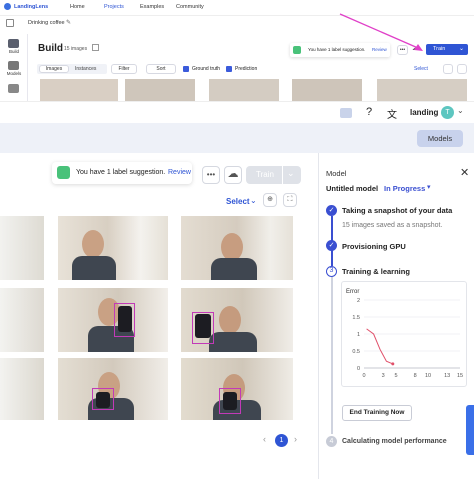  Describe the element at coordinates (122, 173) in the screenshot. I see `suggestion-toast: You have 1 label suggestion. Review` at that location.